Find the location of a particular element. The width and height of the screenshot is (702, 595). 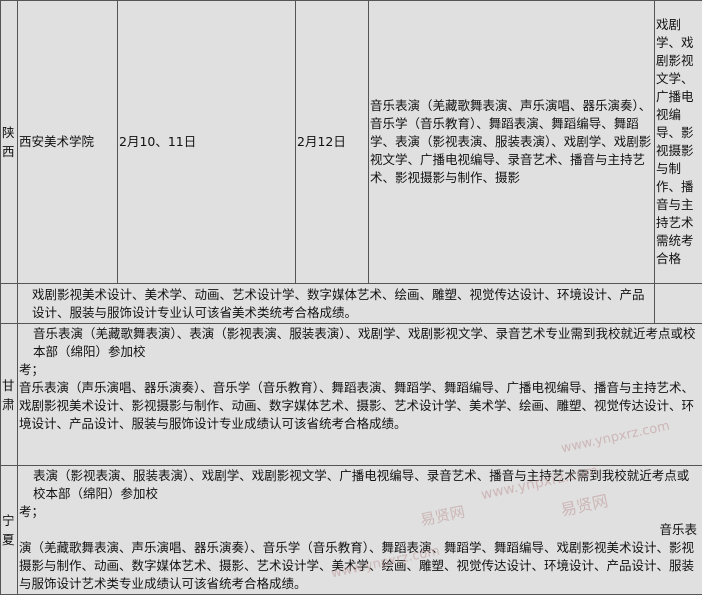

province-gansu: 甘肃 is located at coordinates (9, 395).